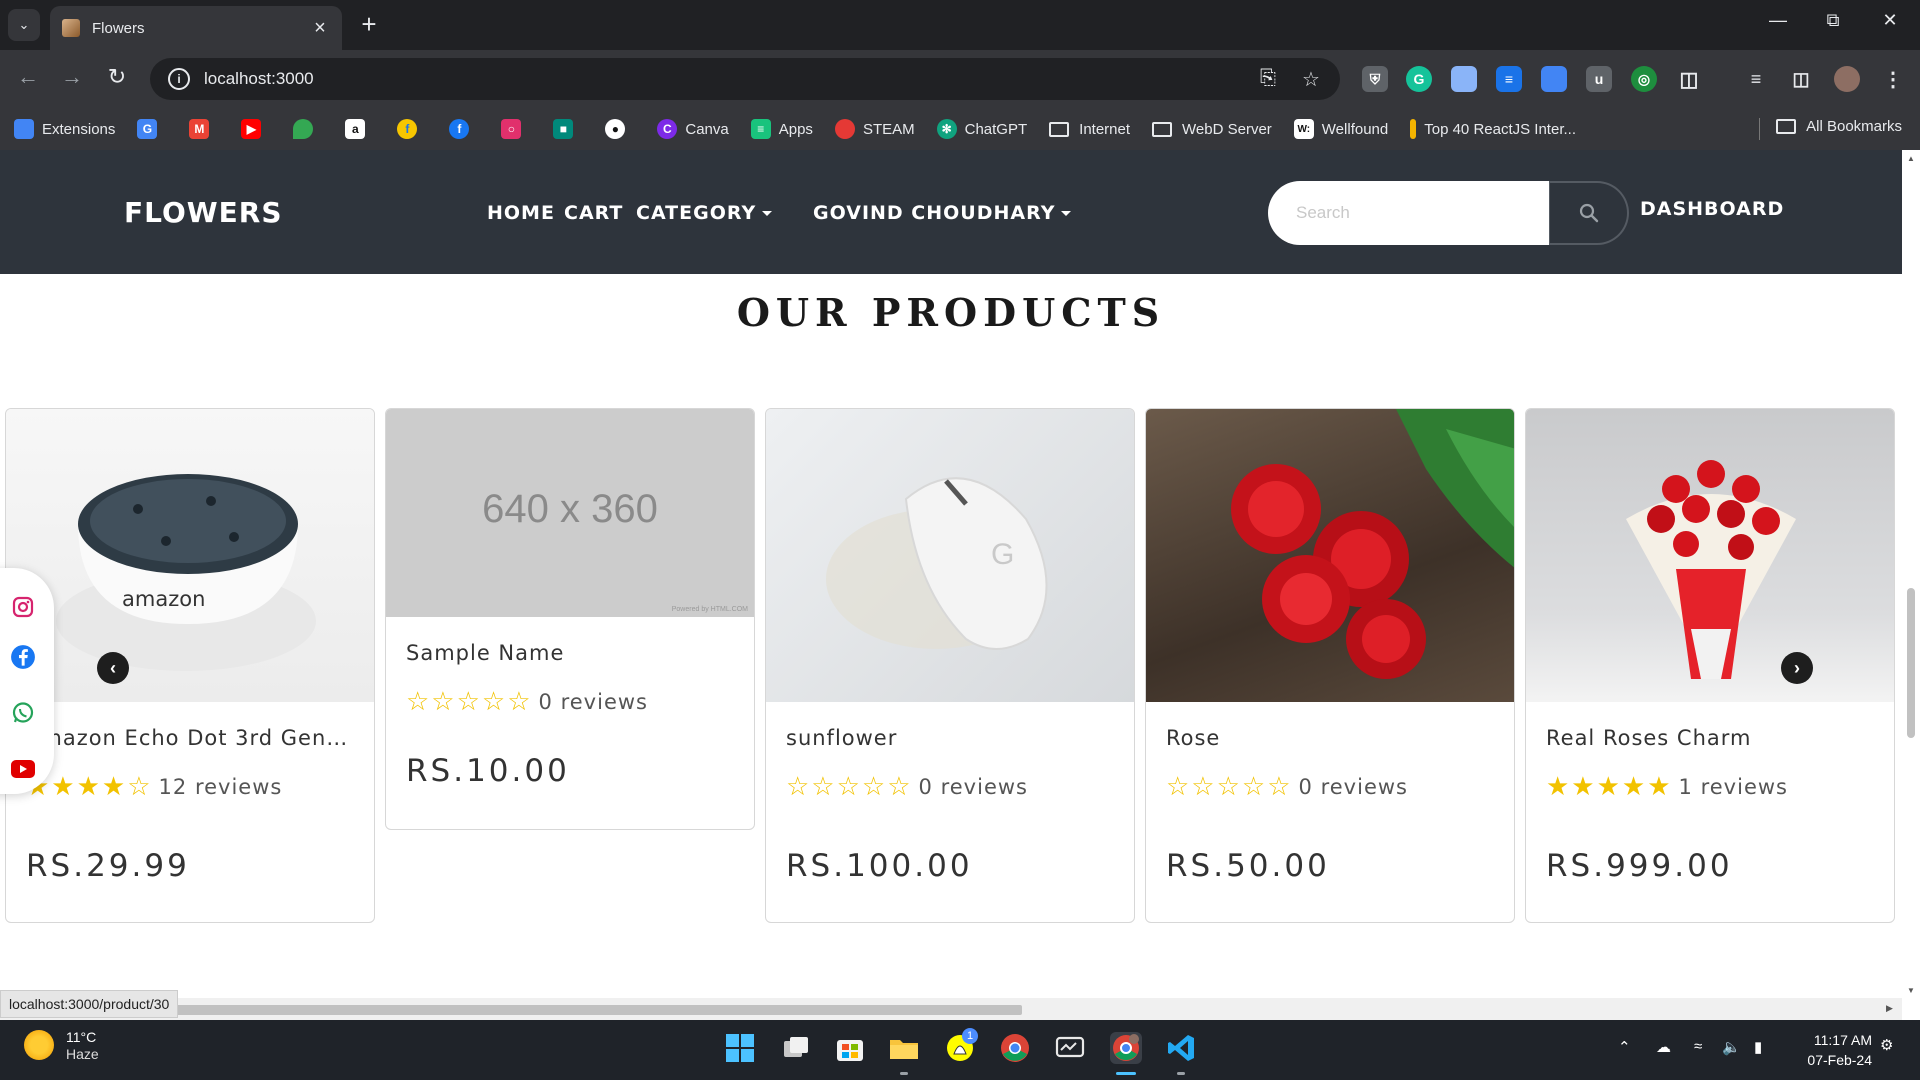 This screenshot has width=1920, height=1080. What do you see at coordinates (1419, 79) in the screenshot?
I see `grammarly-icon: G` at bounding box center [1419, 79].